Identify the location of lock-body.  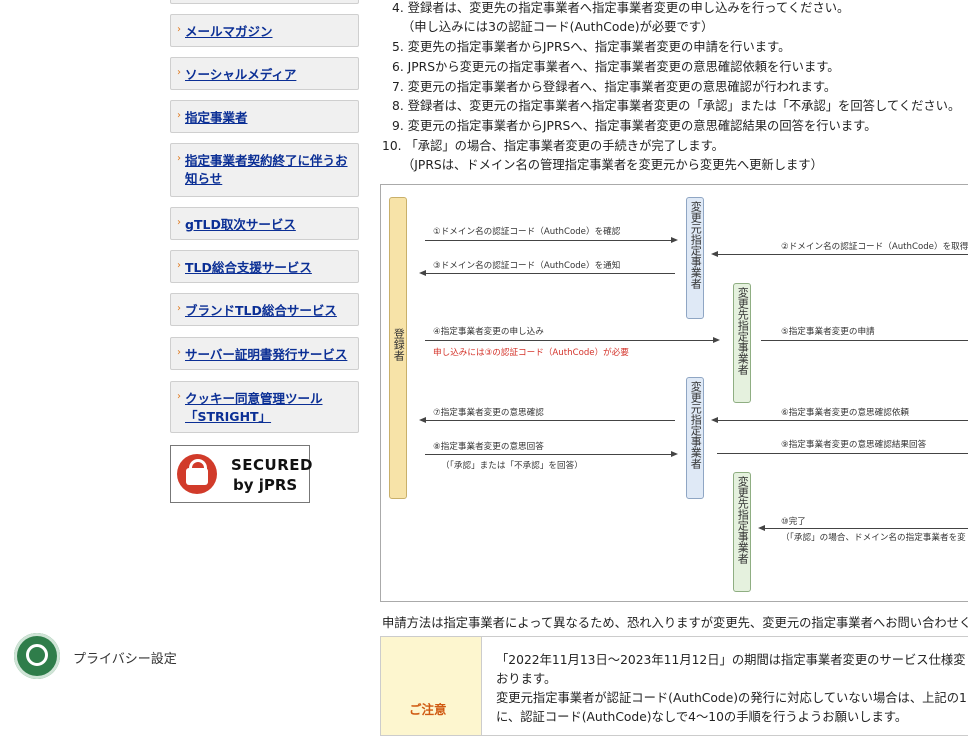
(197, 476).